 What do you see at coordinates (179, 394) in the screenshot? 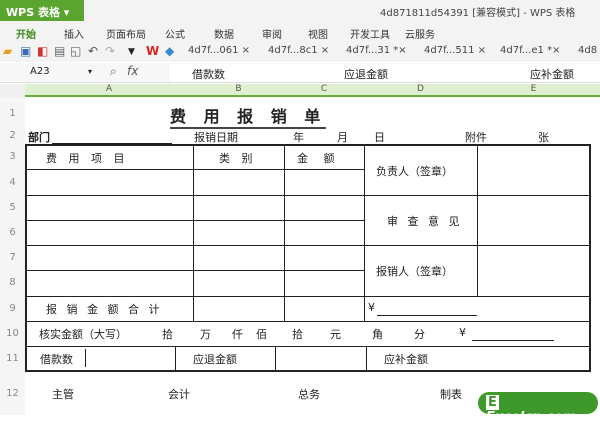
I see `signer-label: 会计` at bounding box center [179, 394].